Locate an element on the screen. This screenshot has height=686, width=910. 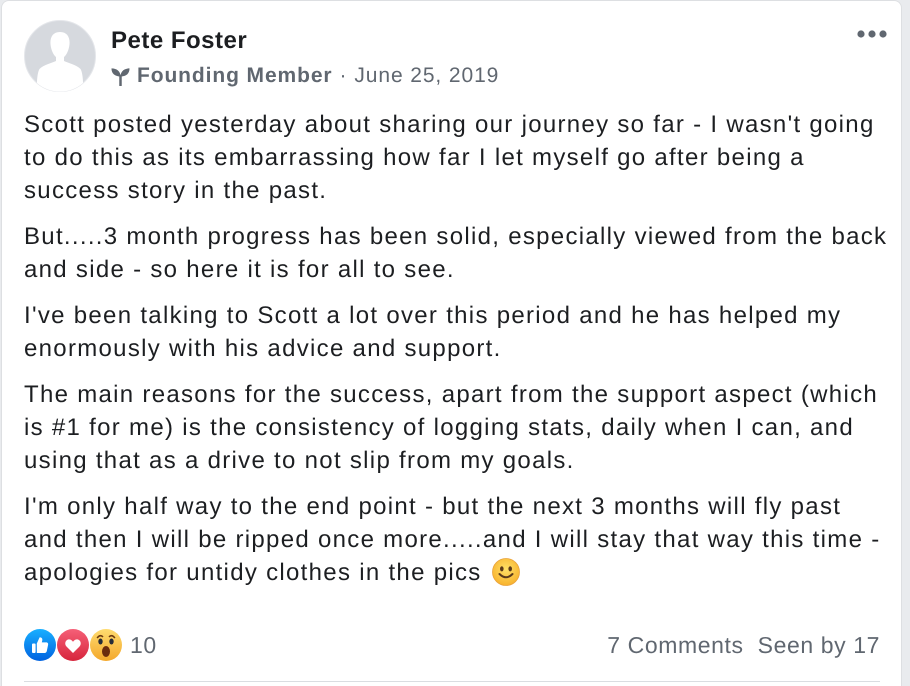
post-paragraph: I'm only half way to the end point - but the next 3 months will fly past and then I will be ripped once more.....and I will stay that way this time - apologies for untidy clothes in the pics is located at coordinates (452, 539).